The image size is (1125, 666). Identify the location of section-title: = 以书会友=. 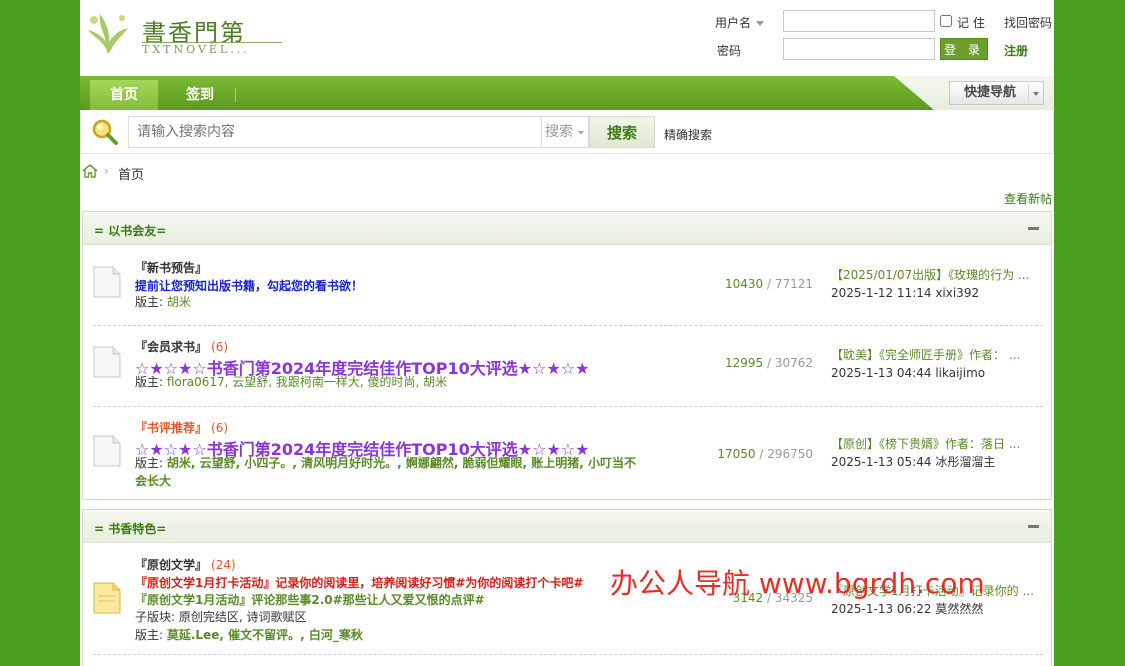
(130, 230).